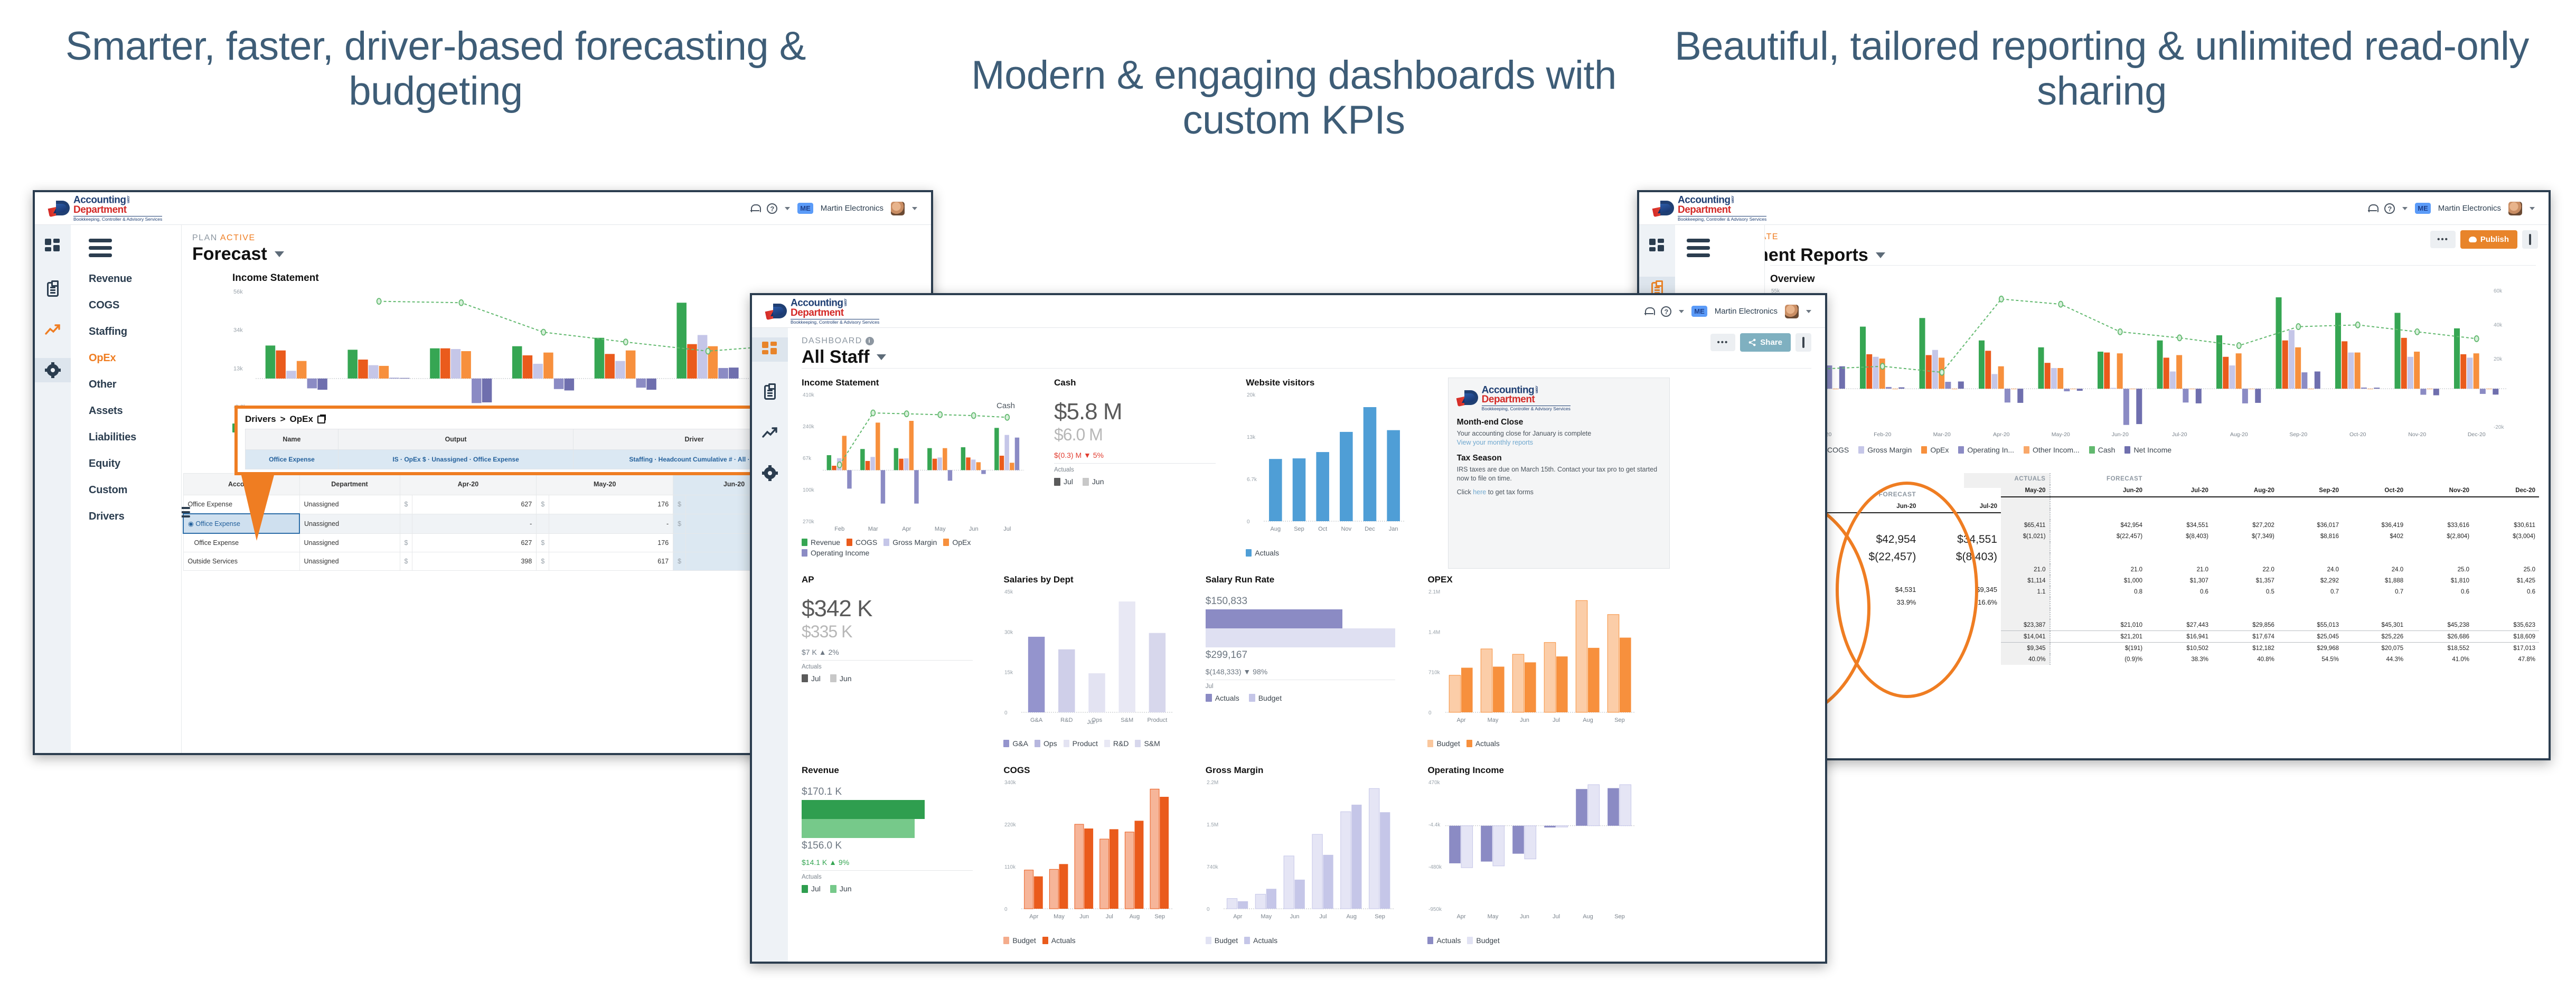 The image size is (2576, 998). I want to click on report-cell: $35,623, so click(2506, 625).